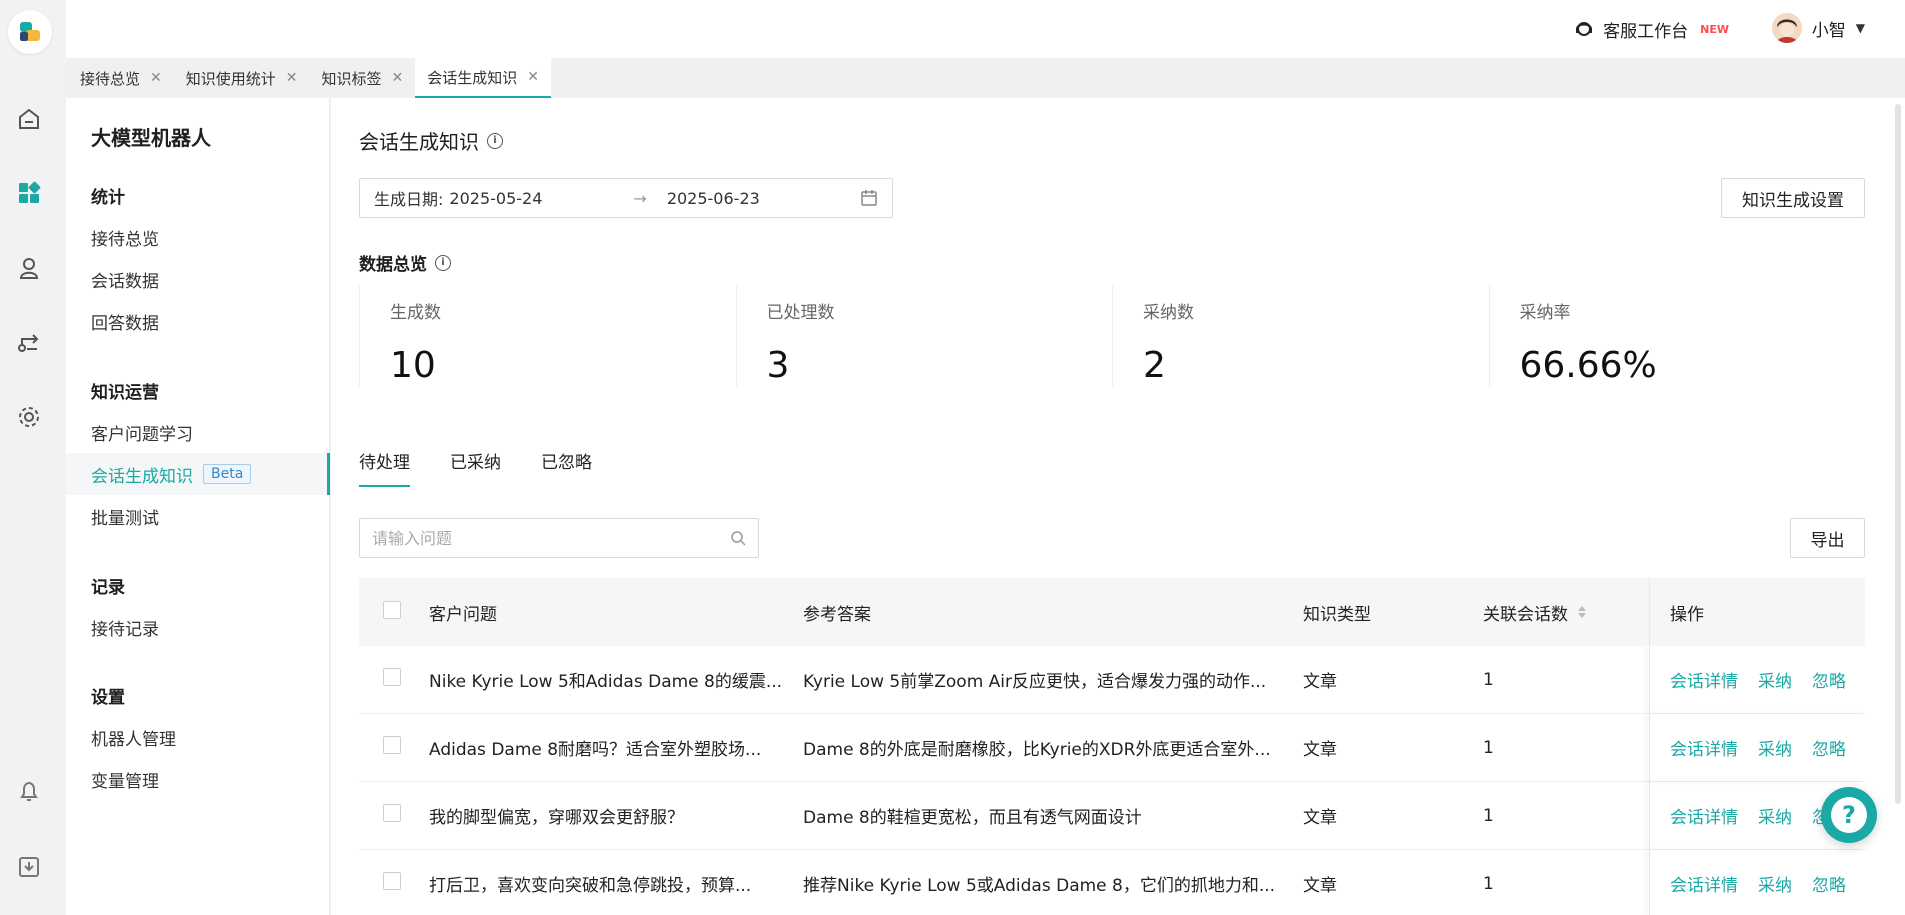  What do you see at coordinates (1646, 31) in the screenshot?
I see `service-label: 客服工作台` at bounding box center [1646, 31].